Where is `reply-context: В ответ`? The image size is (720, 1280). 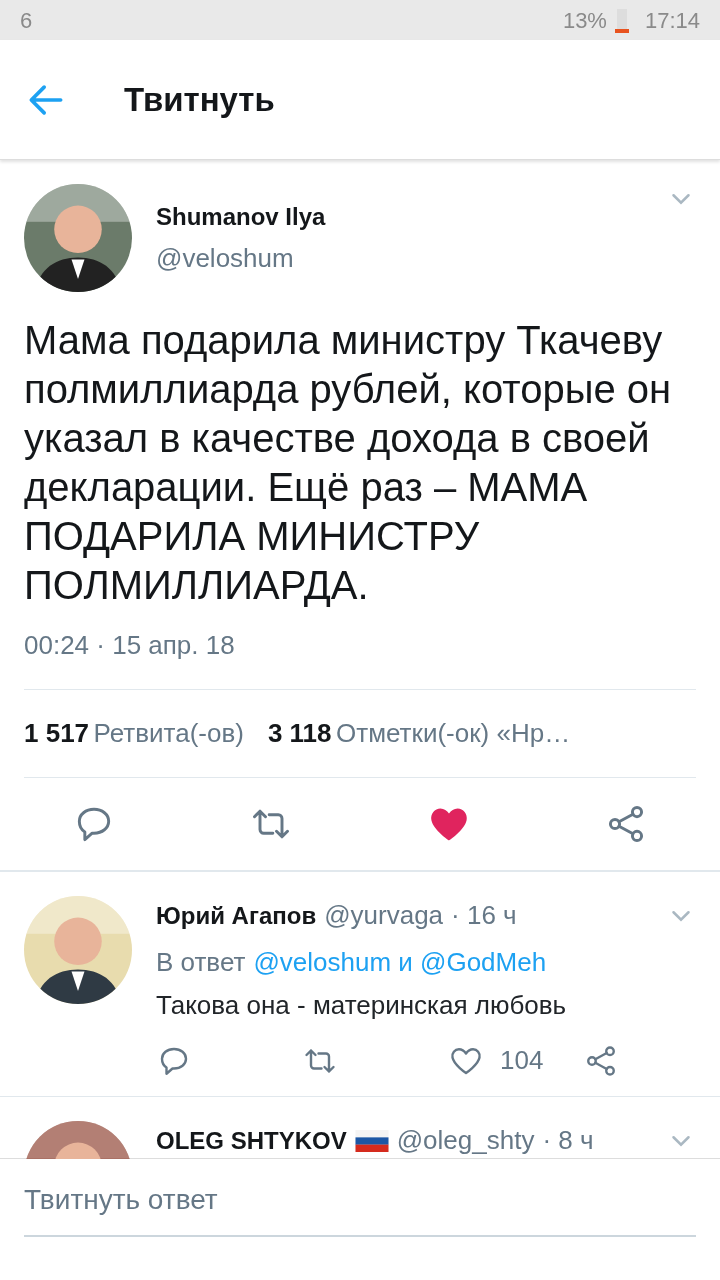
reply-context: В ответ is located at coordinates (201, 962).